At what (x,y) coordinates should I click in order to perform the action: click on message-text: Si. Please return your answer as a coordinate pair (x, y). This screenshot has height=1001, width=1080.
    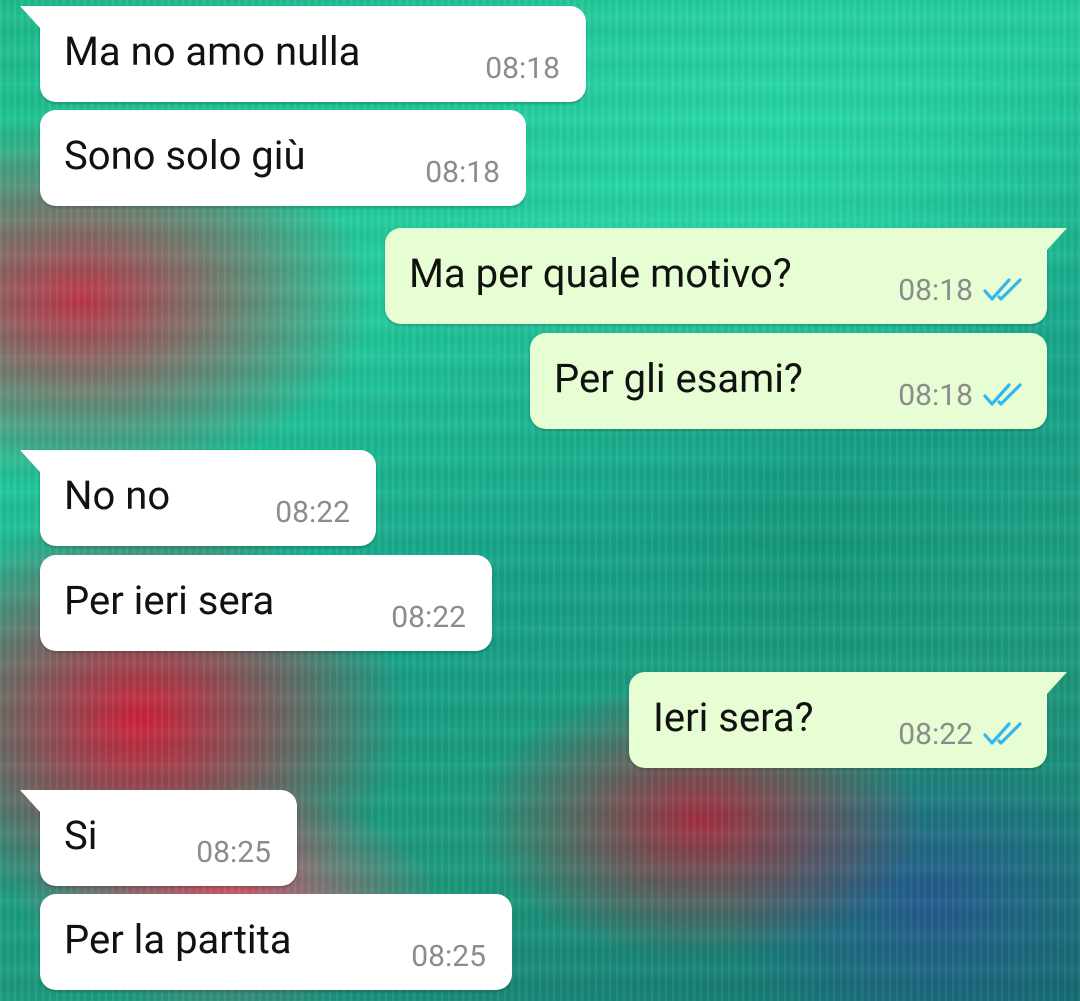
    Looking at the image, I should click on (81, 835).